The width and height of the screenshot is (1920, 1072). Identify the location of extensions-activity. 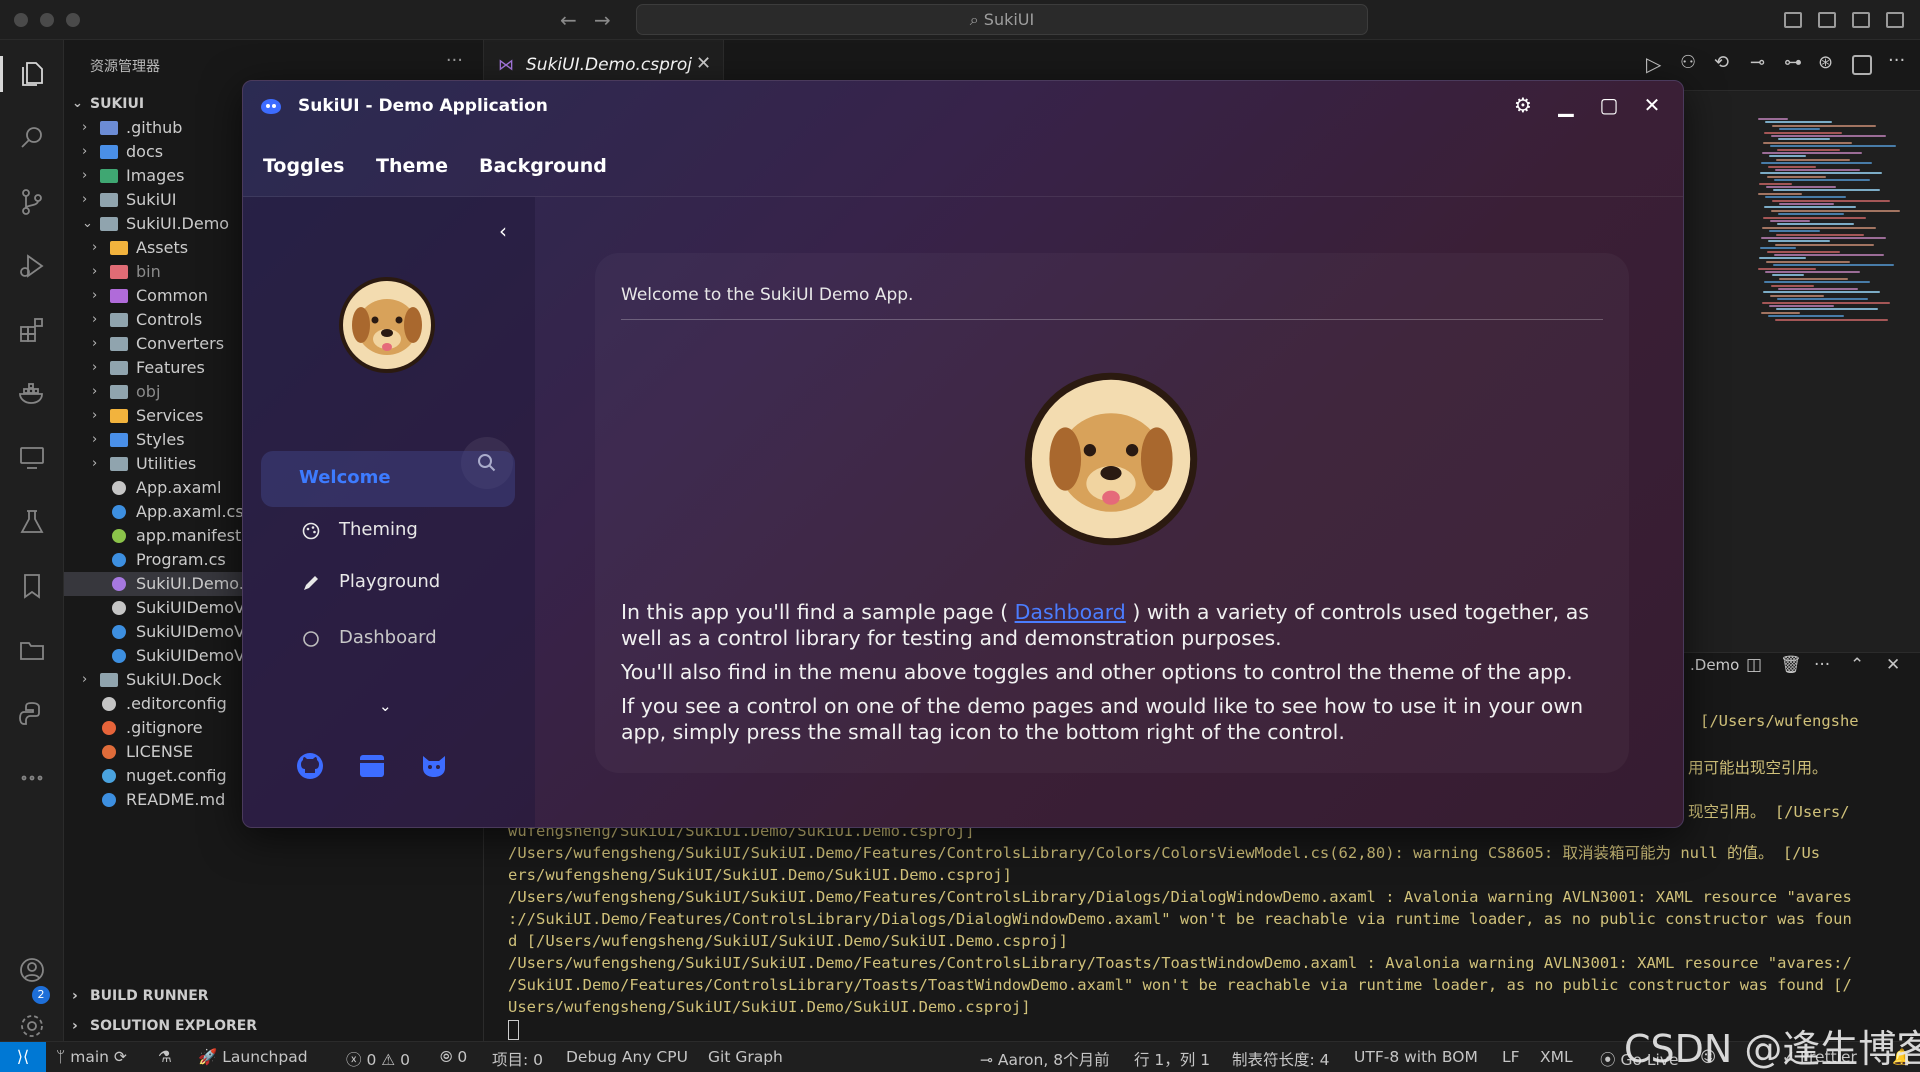
(32, 330).